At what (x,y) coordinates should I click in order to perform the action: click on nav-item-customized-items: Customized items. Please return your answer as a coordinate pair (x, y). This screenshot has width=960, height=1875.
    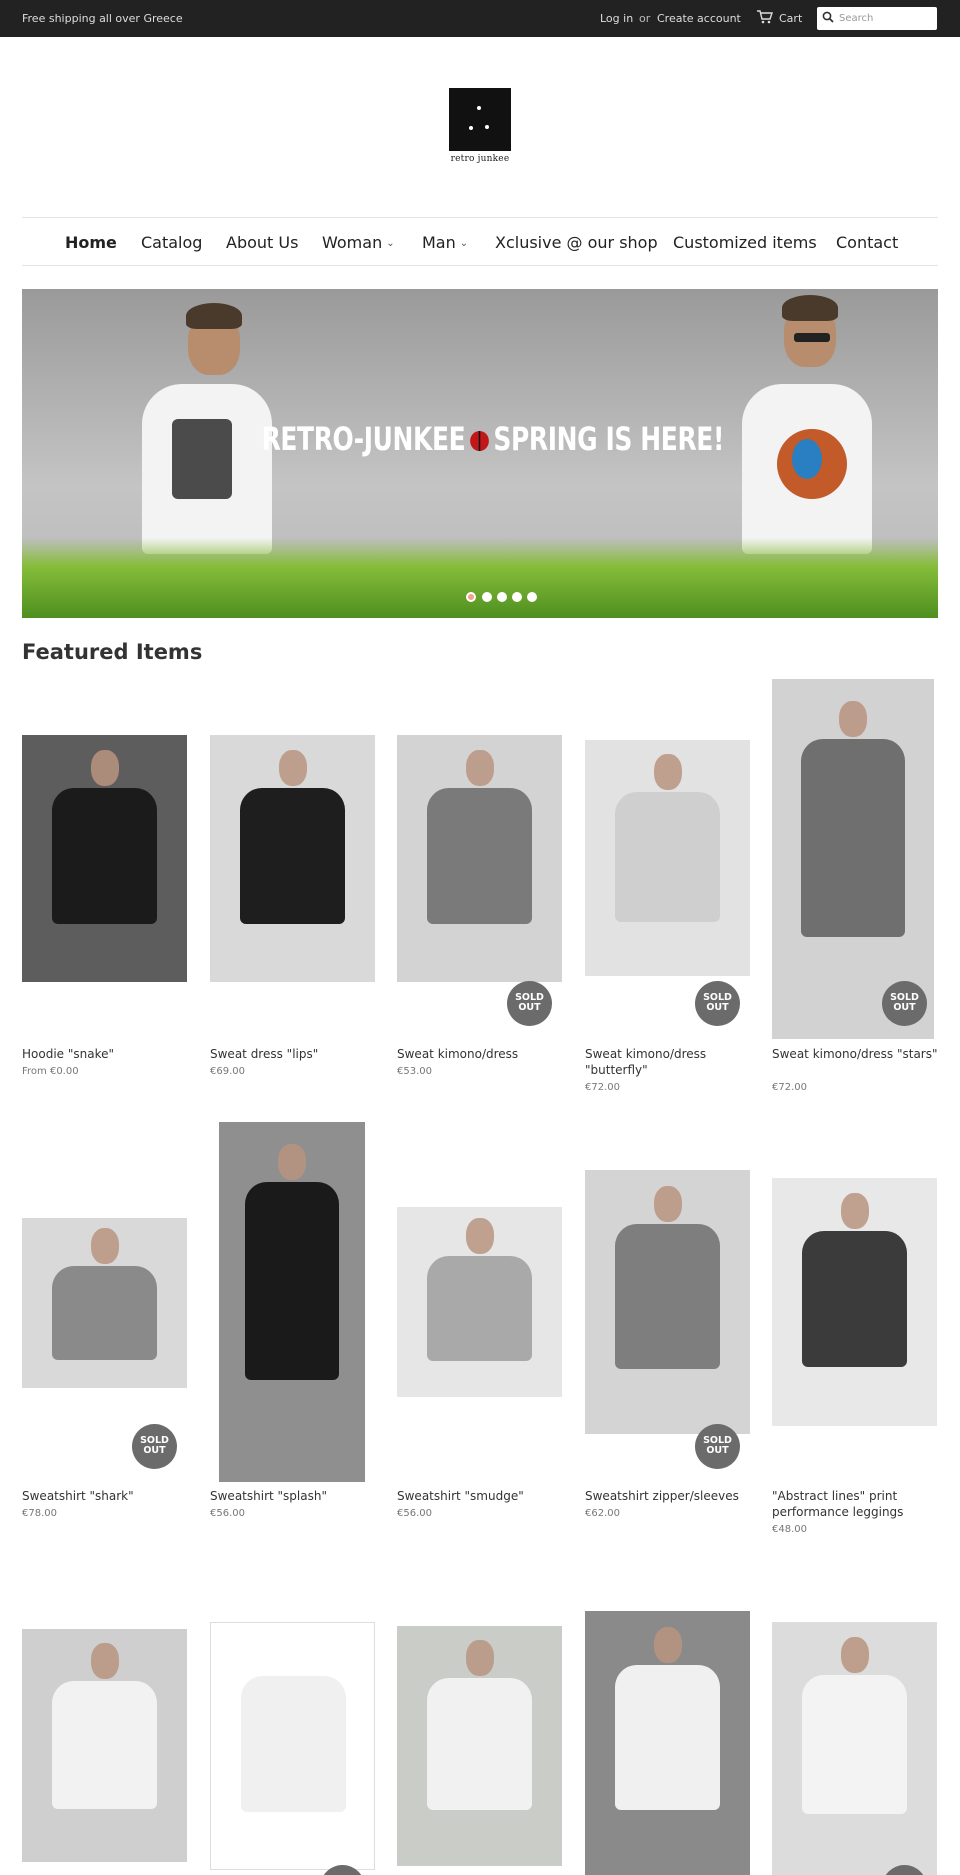
    Looking at the image, I should click on (745, 242).